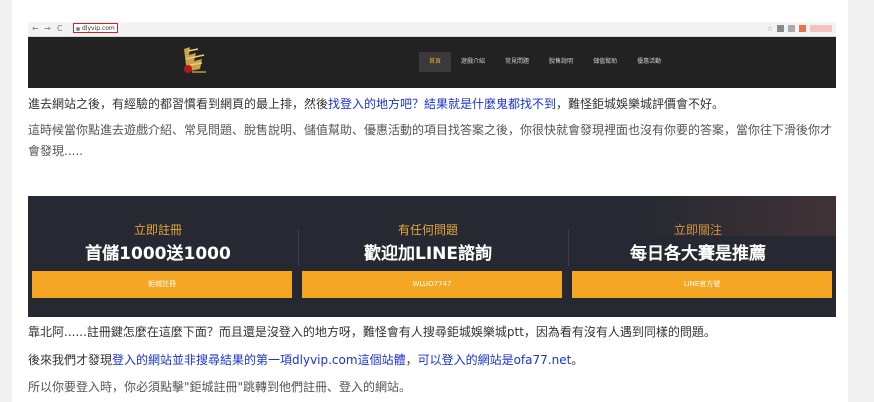 This screenshot has height=402, width=874. Describe the element at coordinates (162, 284) in the screenshot. I see `register-button: 鉅城註冊` at that location.